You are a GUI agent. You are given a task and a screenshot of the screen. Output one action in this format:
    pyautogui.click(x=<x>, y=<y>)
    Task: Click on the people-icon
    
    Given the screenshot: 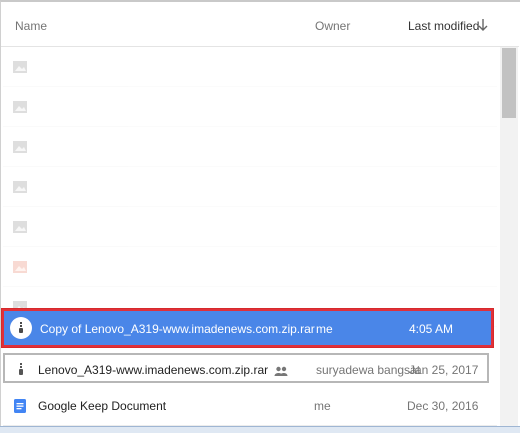 What is the action you would take?
    pyautogui.click(x=281, y=371)
    